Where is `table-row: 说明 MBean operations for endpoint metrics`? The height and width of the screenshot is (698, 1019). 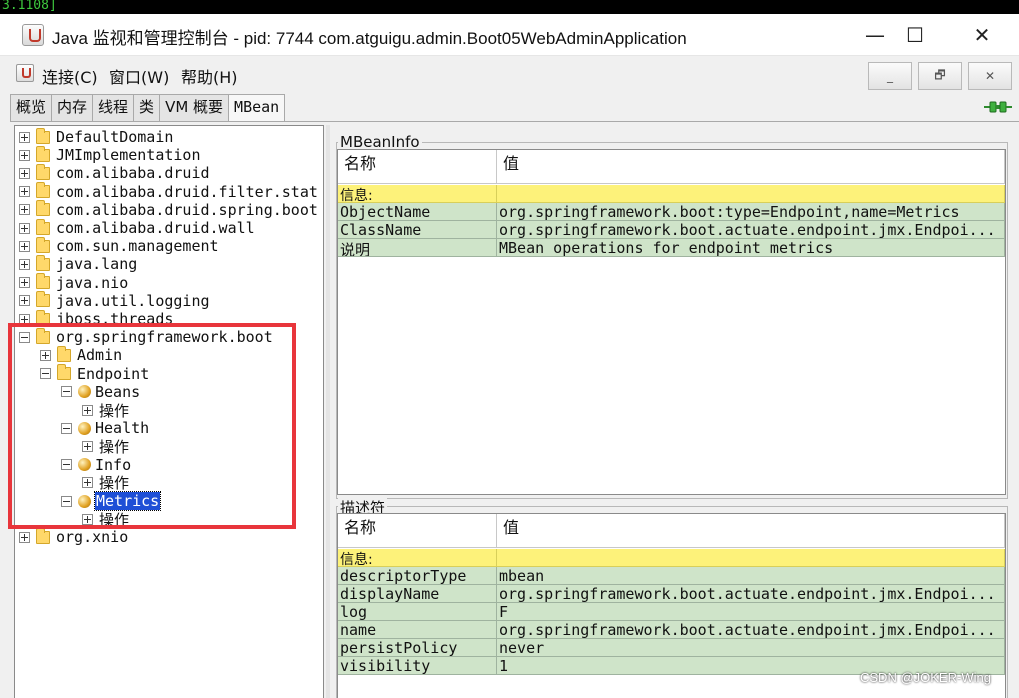 table-row: 说明 MBean operations for endpoint metrics is located at coordinates (671, 248).